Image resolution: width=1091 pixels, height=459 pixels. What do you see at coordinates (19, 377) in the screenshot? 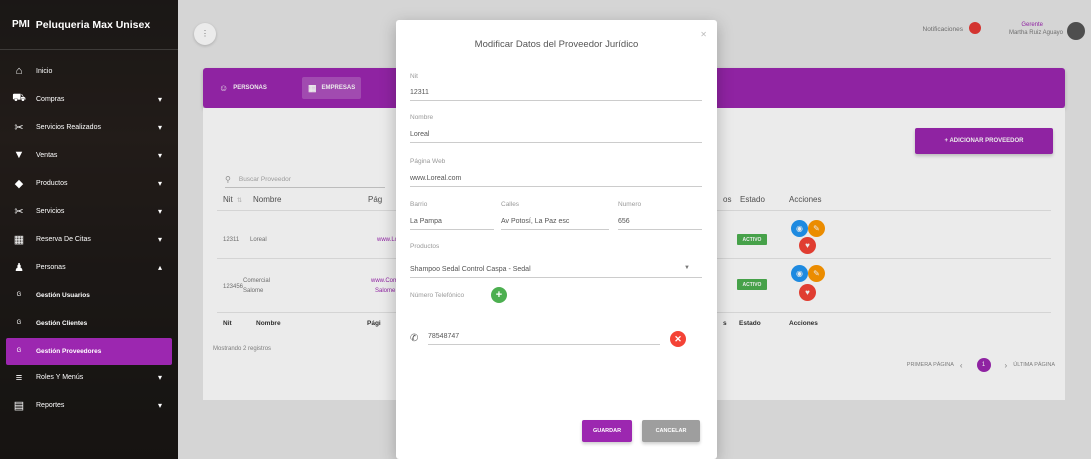
I see `list-icon: ≡` at bounding box center [19, 377].